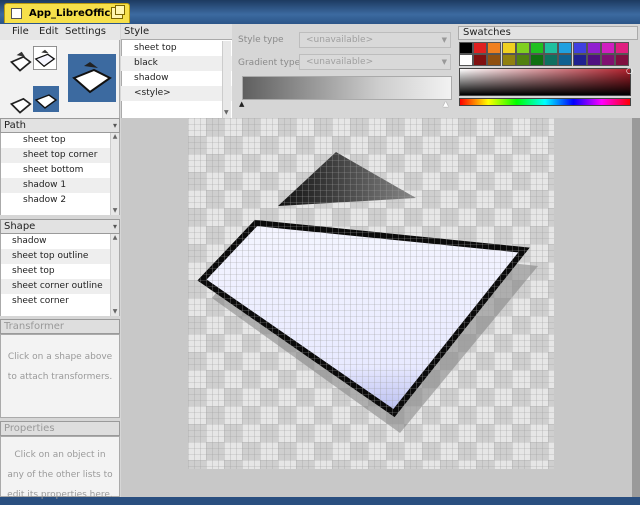  Describe the element at coordinates (545, 102) in the screenshot. I see `hue-slider` at that location.